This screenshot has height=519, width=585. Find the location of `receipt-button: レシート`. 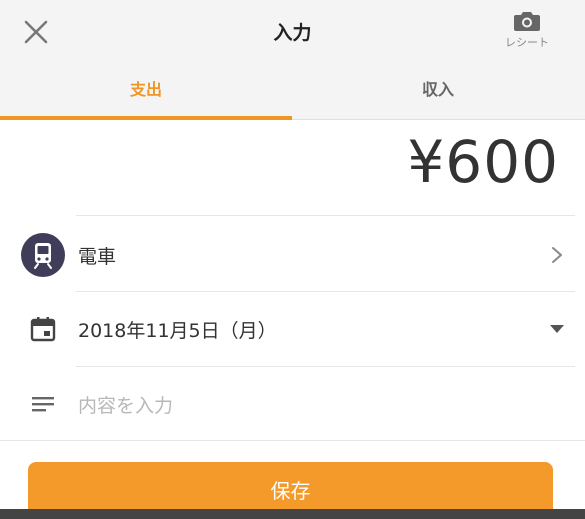

receipt-button: レシート is located at coordinates (527, 33).